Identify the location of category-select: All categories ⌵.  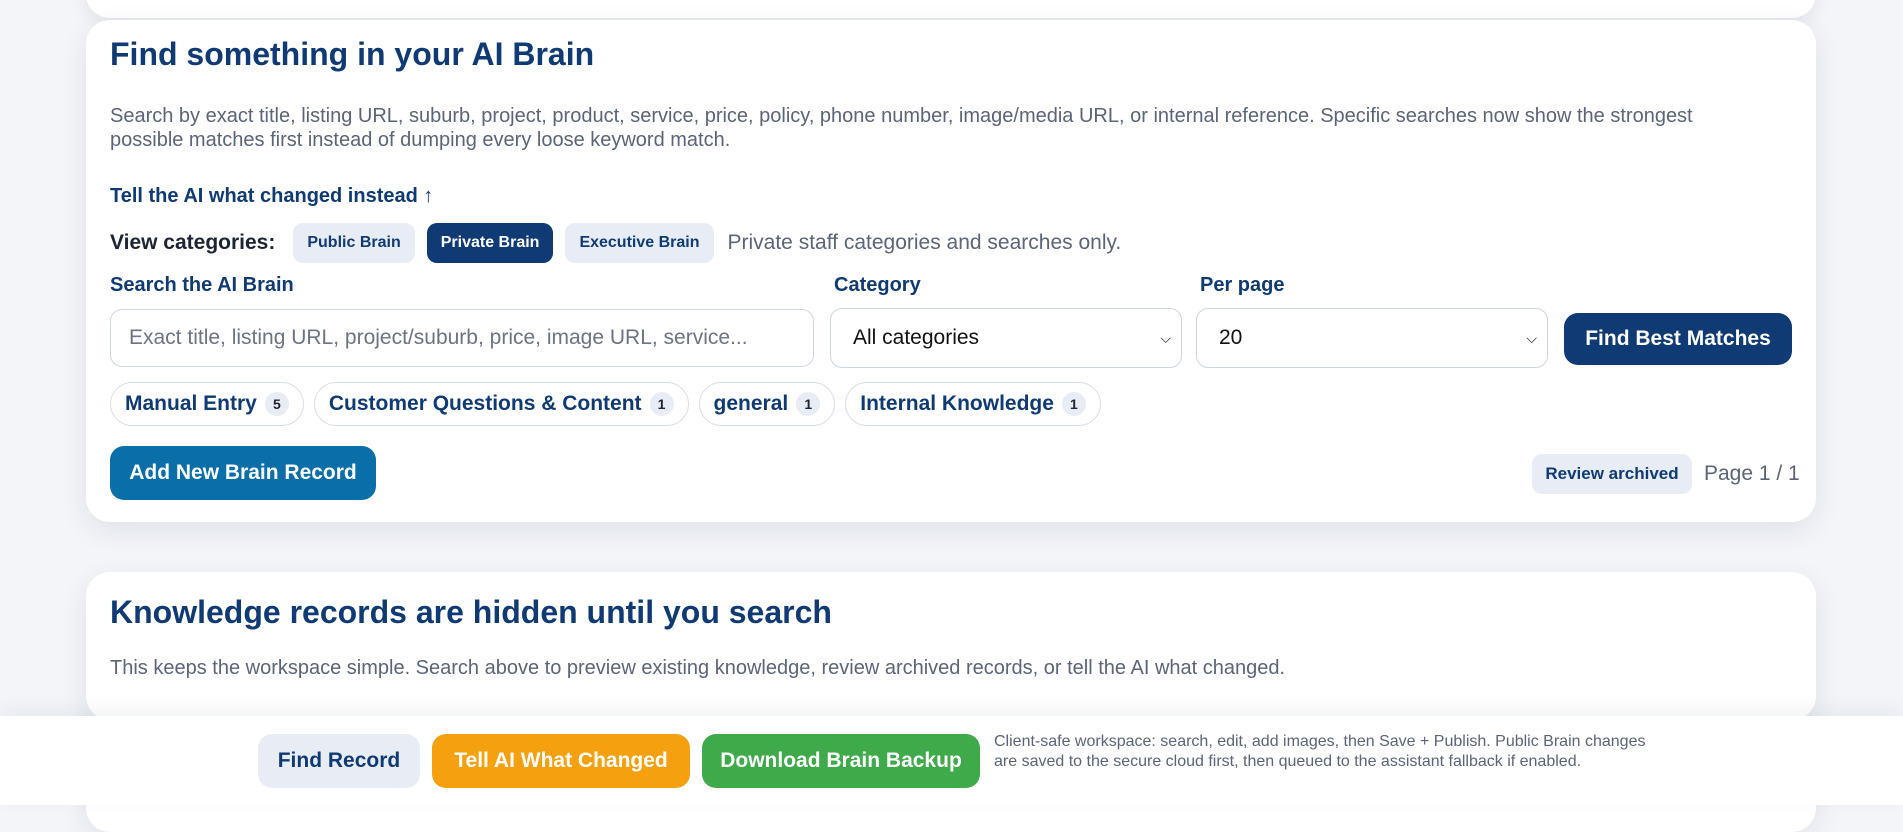
(1006, 338).